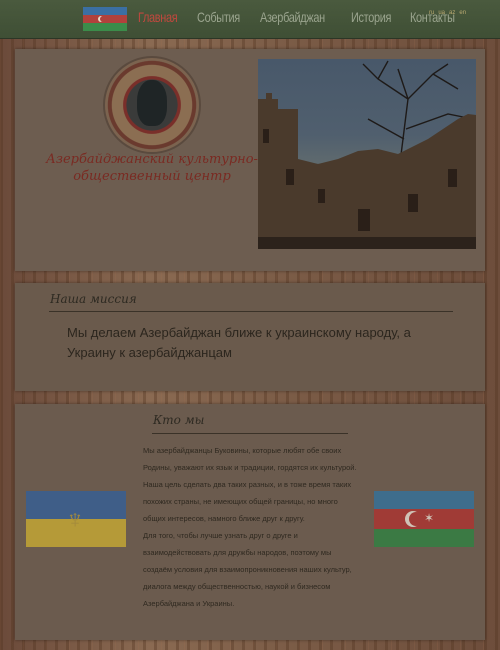 This screenshot has width=500, height=650. What do you see at coordinates (105, 19) in the screenshot?
I see `azerbaijan-flag-logo` at bounding box center [105, 19].